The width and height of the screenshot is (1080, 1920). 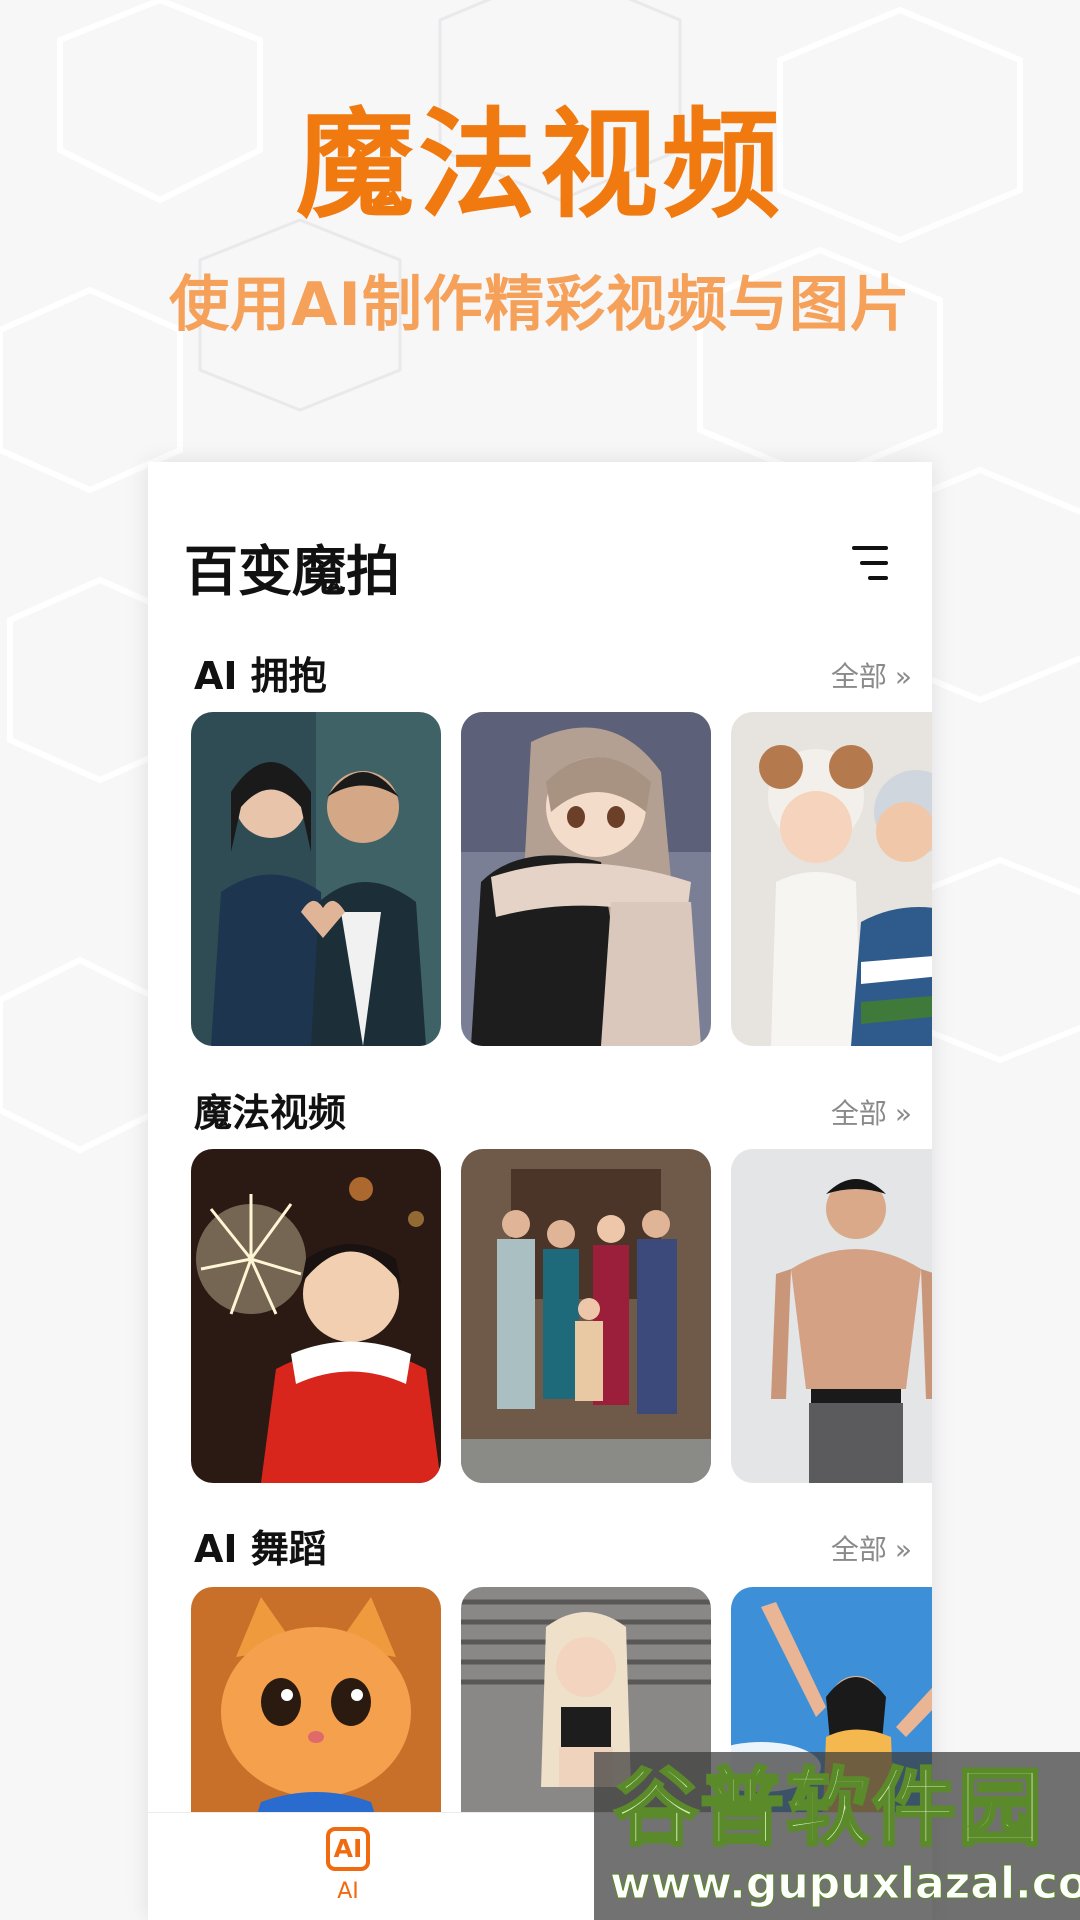 What do you see at coordinates (348, 1849) in the screenshot?
I see `ai-tab-icon: AI` at bounding box center [348, 1849].